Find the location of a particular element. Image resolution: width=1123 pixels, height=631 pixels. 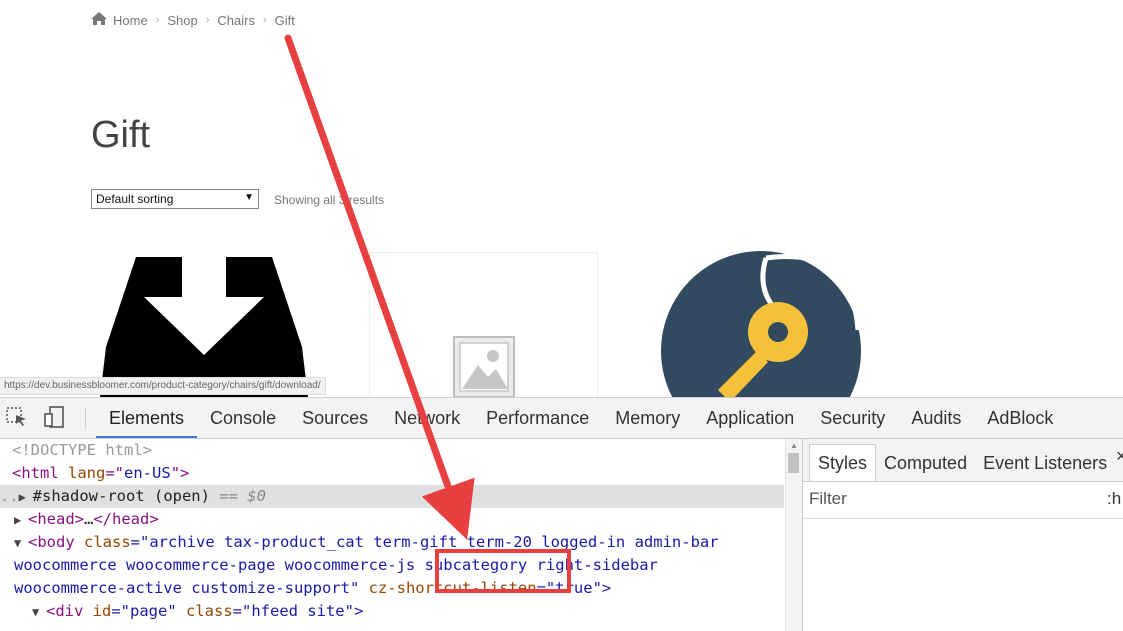

breadcrumb: Home › Shop › Chairs › Gift is located at coordinates (193, 20).